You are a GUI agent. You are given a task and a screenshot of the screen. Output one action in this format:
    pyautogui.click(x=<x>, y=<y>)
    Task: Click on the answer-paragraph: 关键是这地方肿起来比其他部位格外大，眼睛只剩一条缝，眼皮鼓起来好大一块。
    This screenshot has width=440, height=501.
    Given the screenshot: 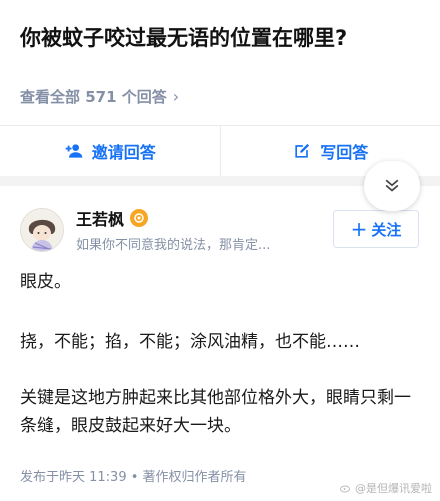 What is the action you would take?
    pyautogui.click(x=215, y=412)
    